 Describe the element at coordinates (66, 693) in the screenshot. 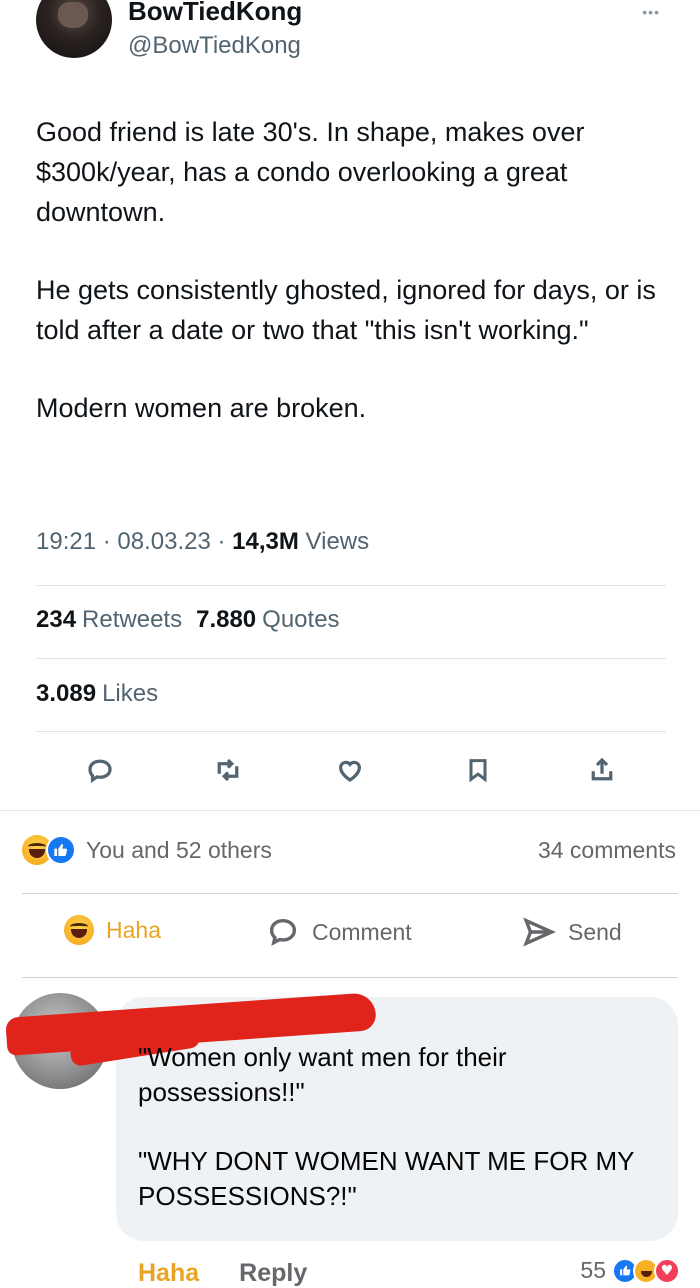

I see `likes-count: 3.089` at that location.